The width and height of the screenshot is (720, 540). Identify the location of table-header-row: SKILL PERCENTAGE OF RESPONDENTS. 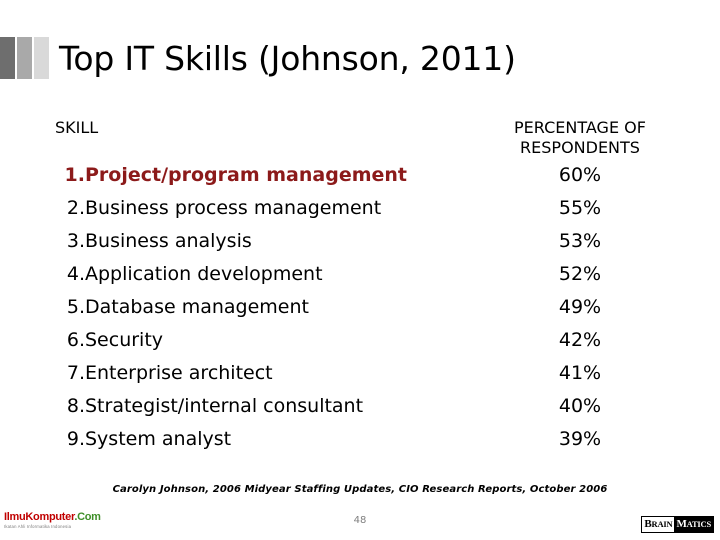
(365, 138).